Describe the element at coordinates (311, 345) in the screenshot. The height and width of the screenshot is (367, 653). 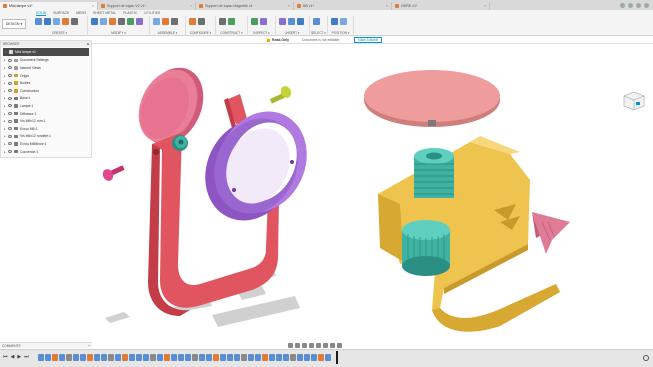
I see `zoom-icon` at that location.